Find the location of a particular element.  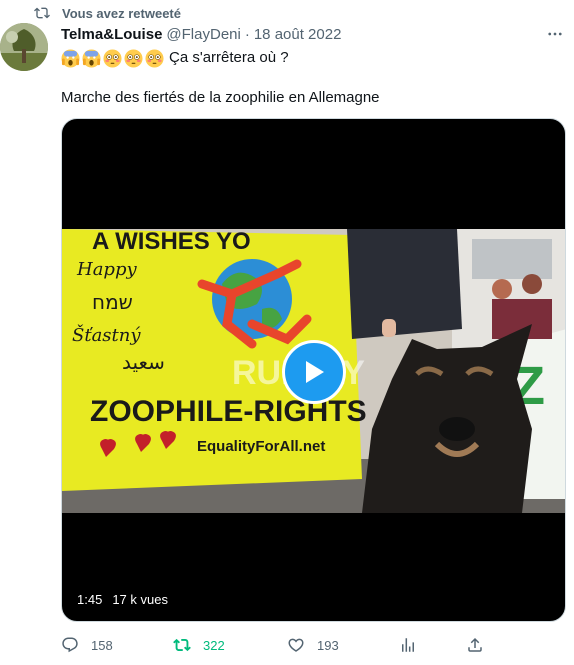

video-duration: 1:45 is located at coordinates (90, 599).